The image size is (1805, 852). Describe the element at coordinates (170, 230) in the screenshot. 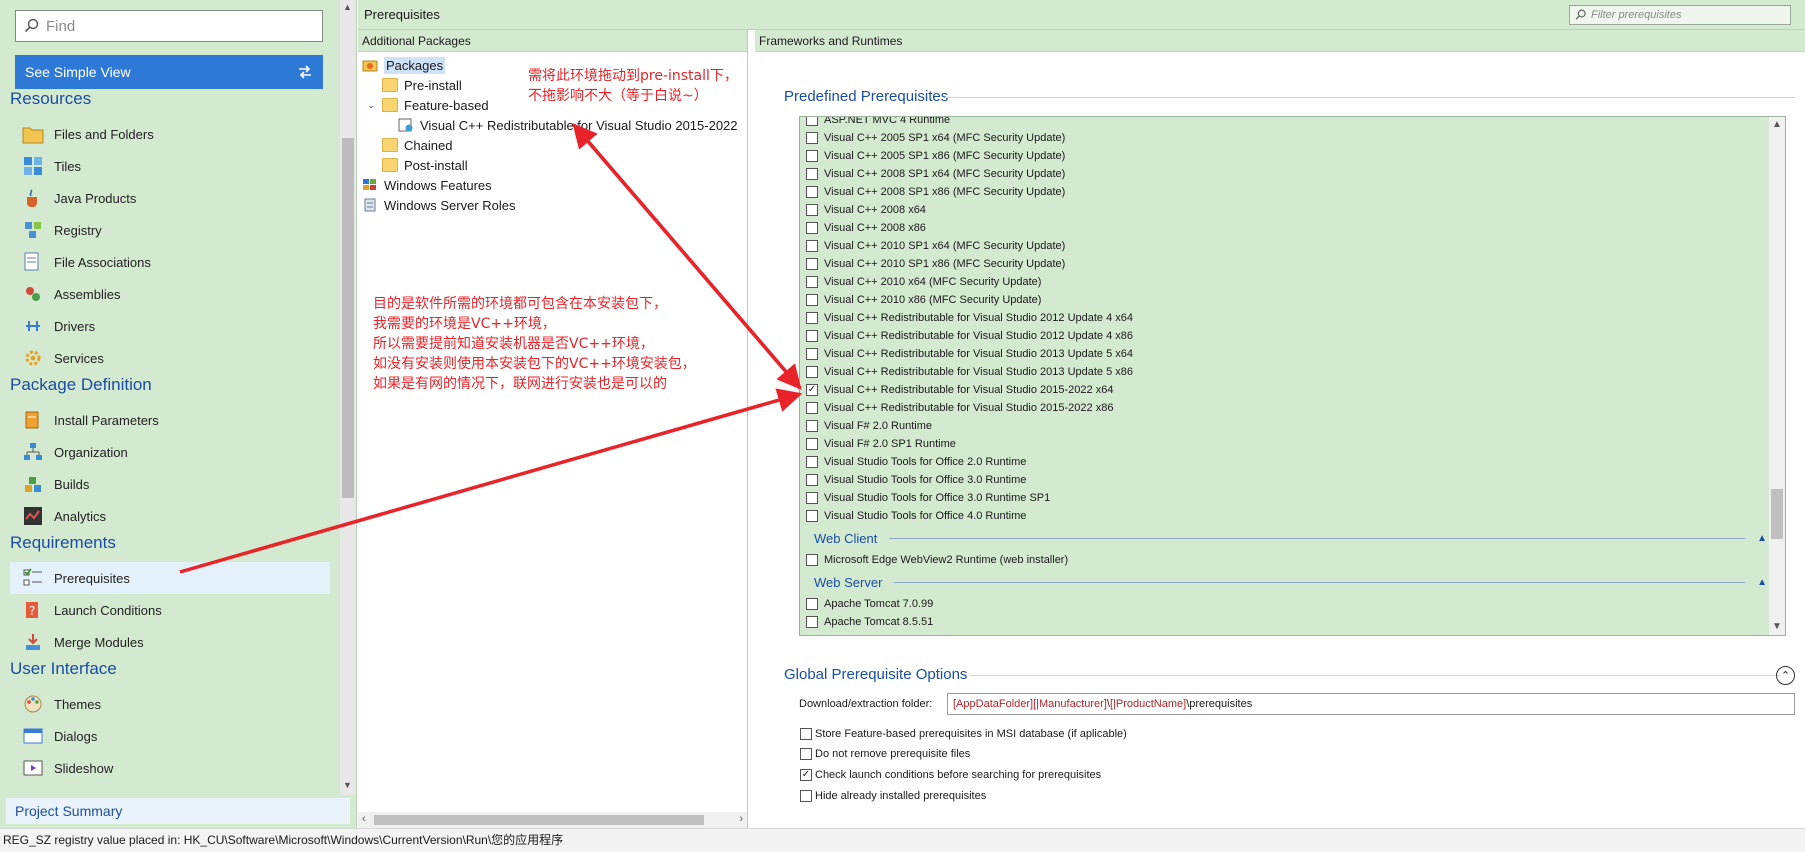

I see `sidebar-item-registry: Registry` at that location.